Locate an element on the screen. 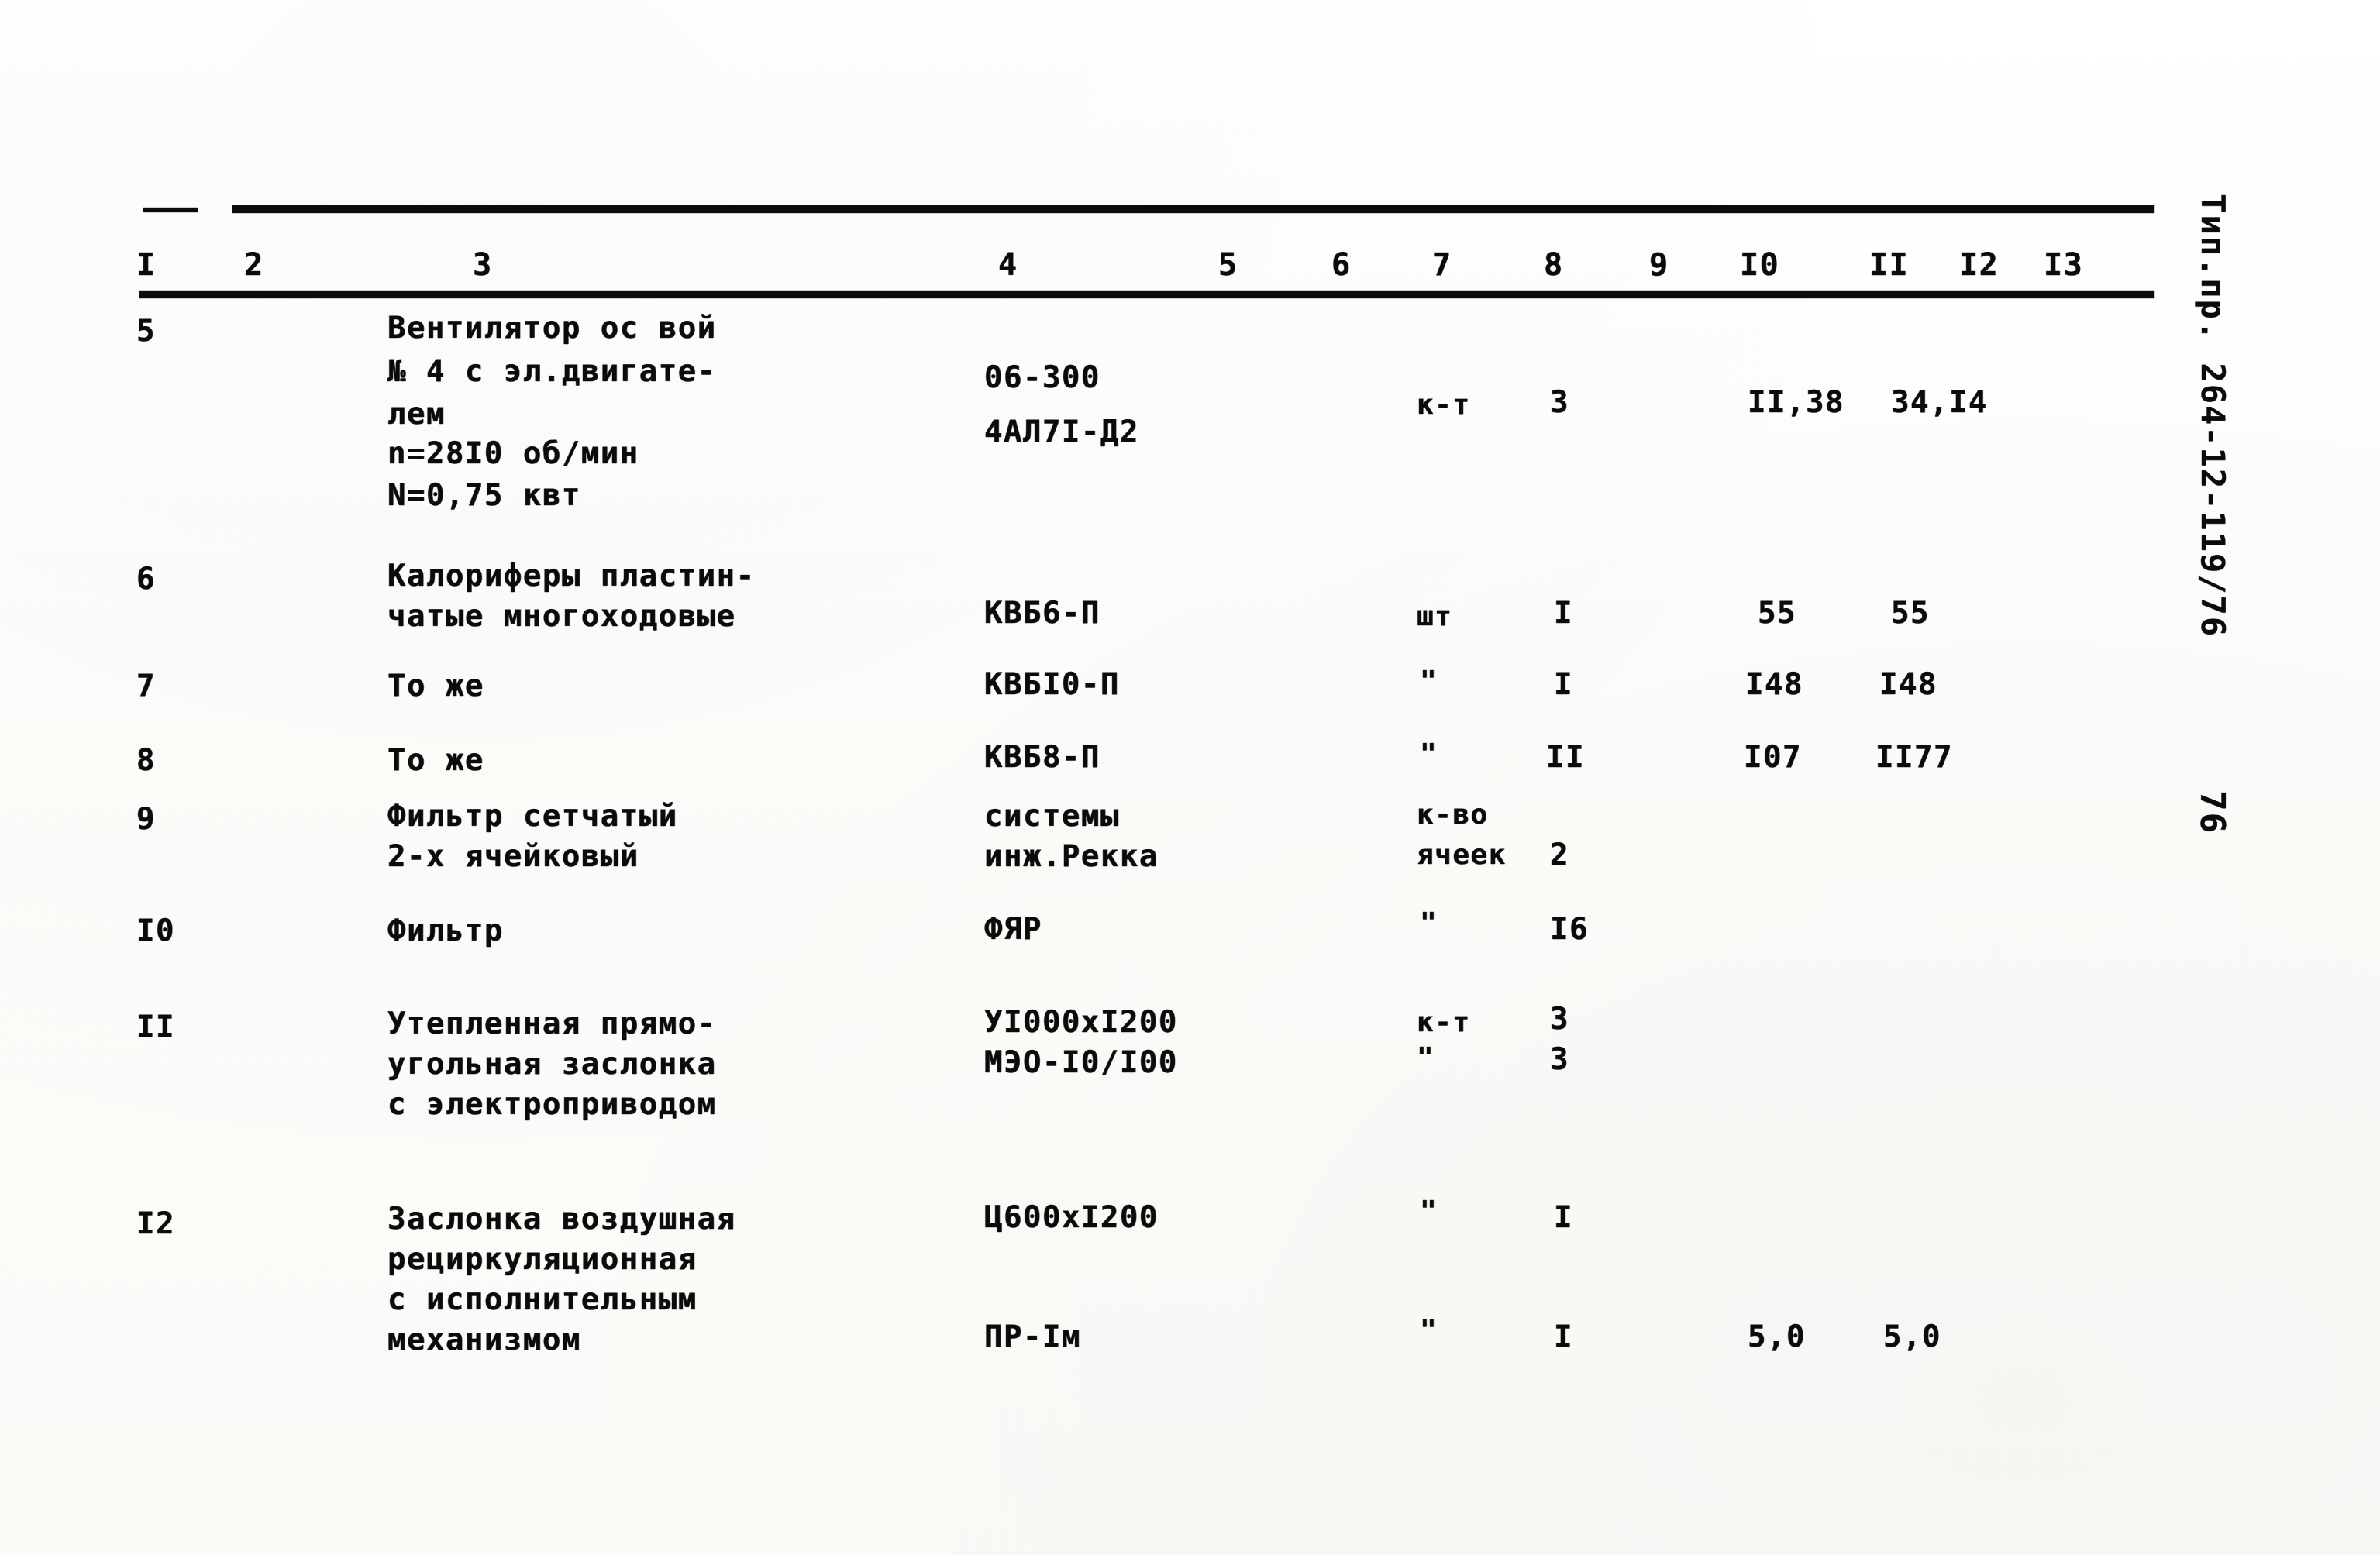 Image resolution: width=2380 pixels, height=1555 pixels. table-top-rule-stub is located at coordinates (171, 210).